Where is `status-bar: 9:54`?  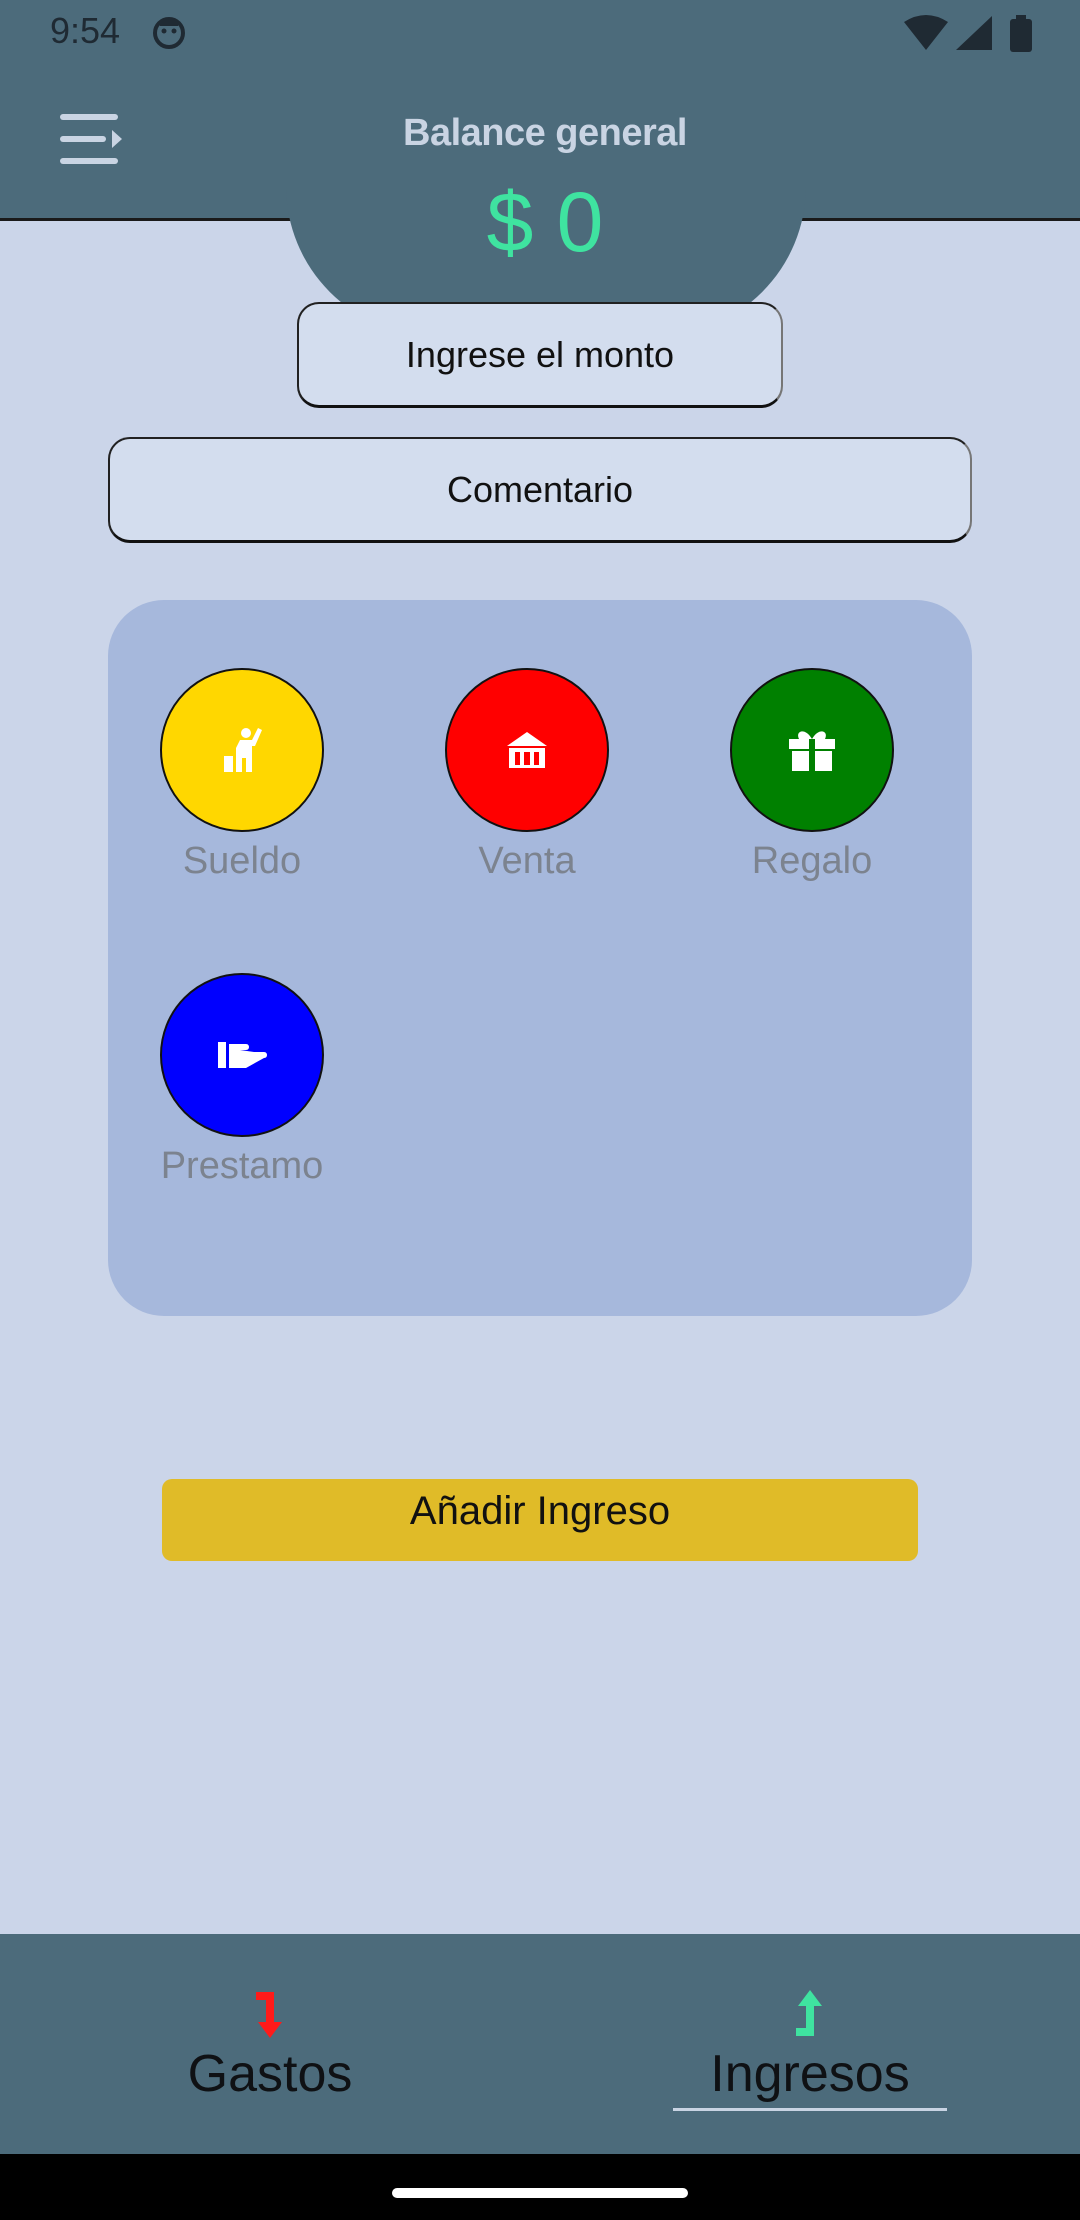
status-bar: 9:54 is located at coordinates (540, 33).